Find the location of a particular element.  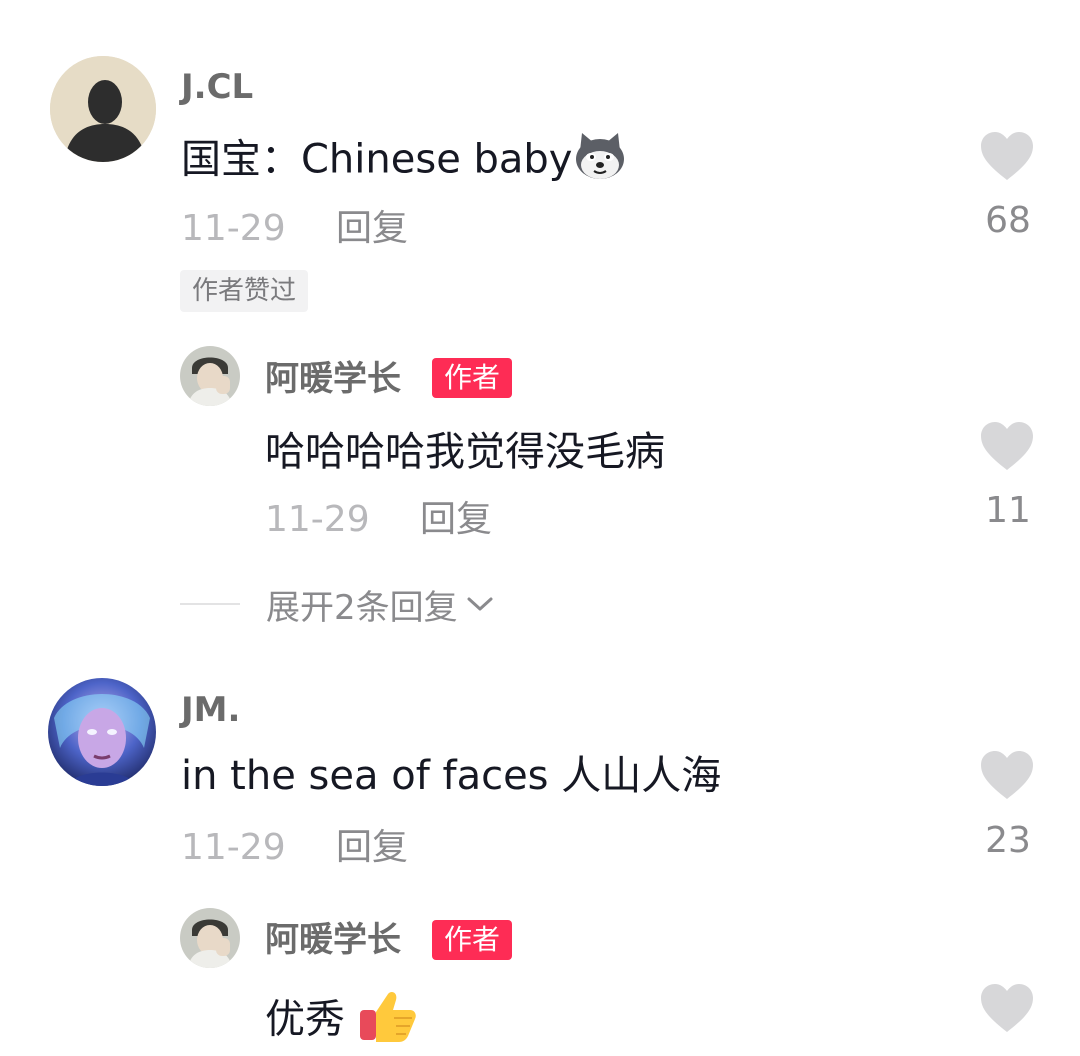

like-count: 23 is located at coordinates (1008, 840).